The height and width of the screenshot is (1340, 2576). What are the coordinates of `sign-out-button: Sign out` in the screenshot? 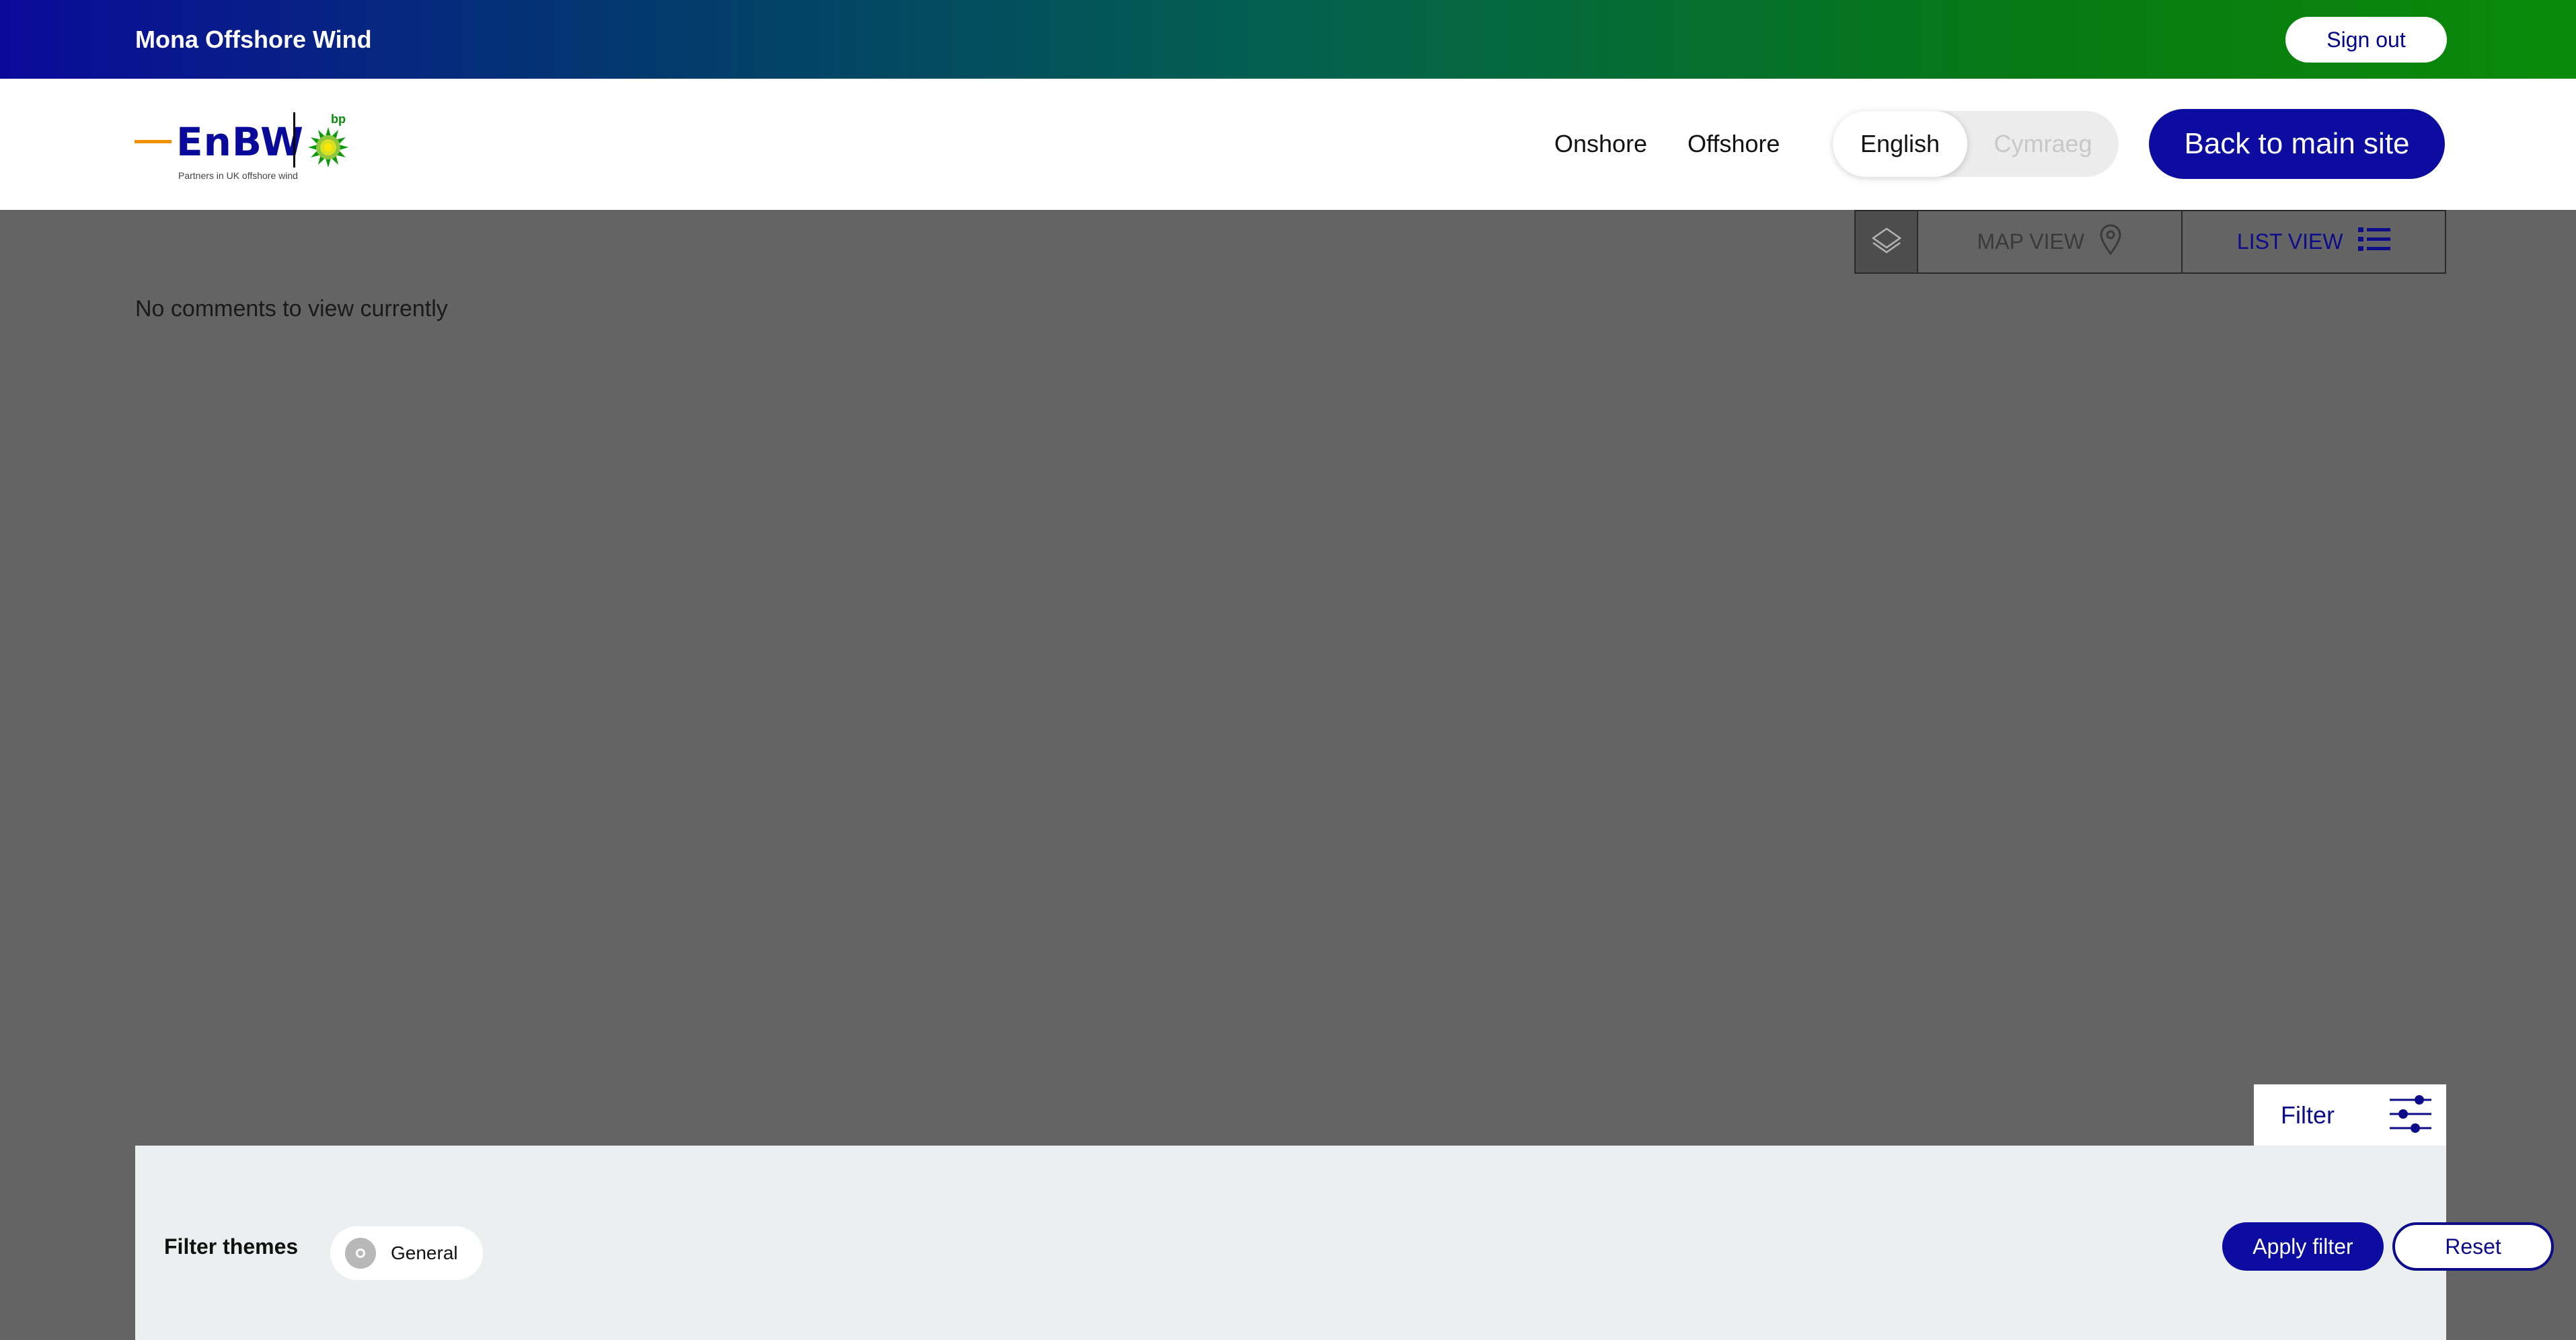 It's located at (2366, 40).